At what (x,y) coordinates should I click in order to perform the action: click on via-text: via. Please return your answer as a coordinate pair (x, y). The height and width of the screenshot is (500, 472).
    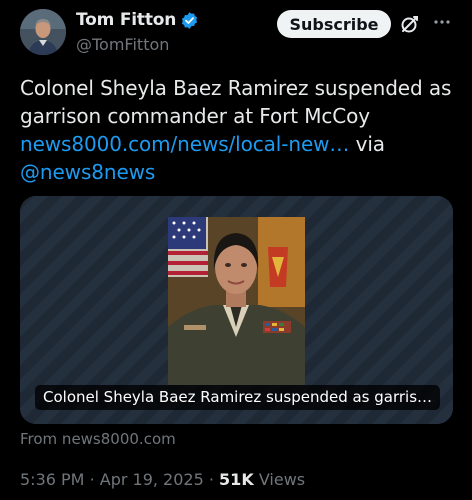
    Looking at the image, I should click on (370, 144).